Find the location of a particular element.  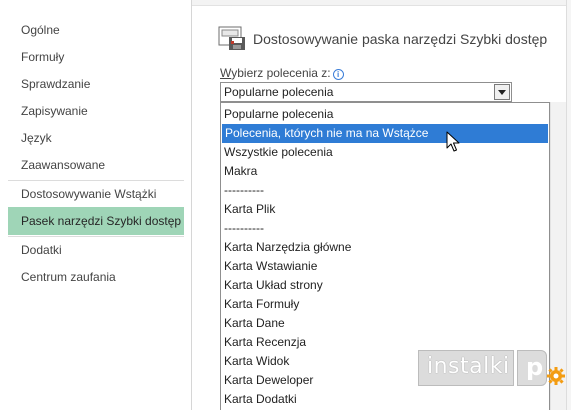

instalki-watermark: instalki p is located at coordinates (492, 370).